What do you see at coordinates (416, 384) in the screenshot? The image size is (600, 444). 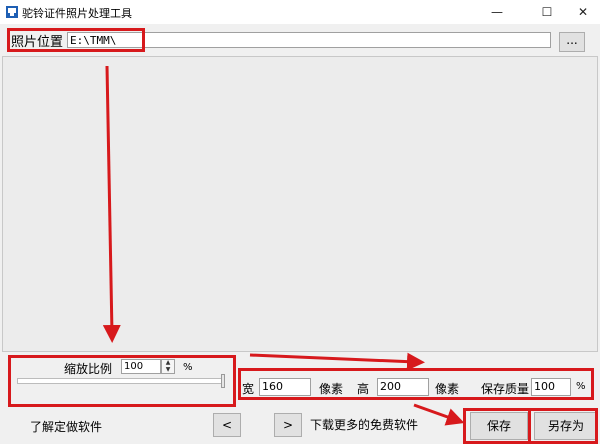 I see `annotation-box-size` at bounding box center [416, 384].